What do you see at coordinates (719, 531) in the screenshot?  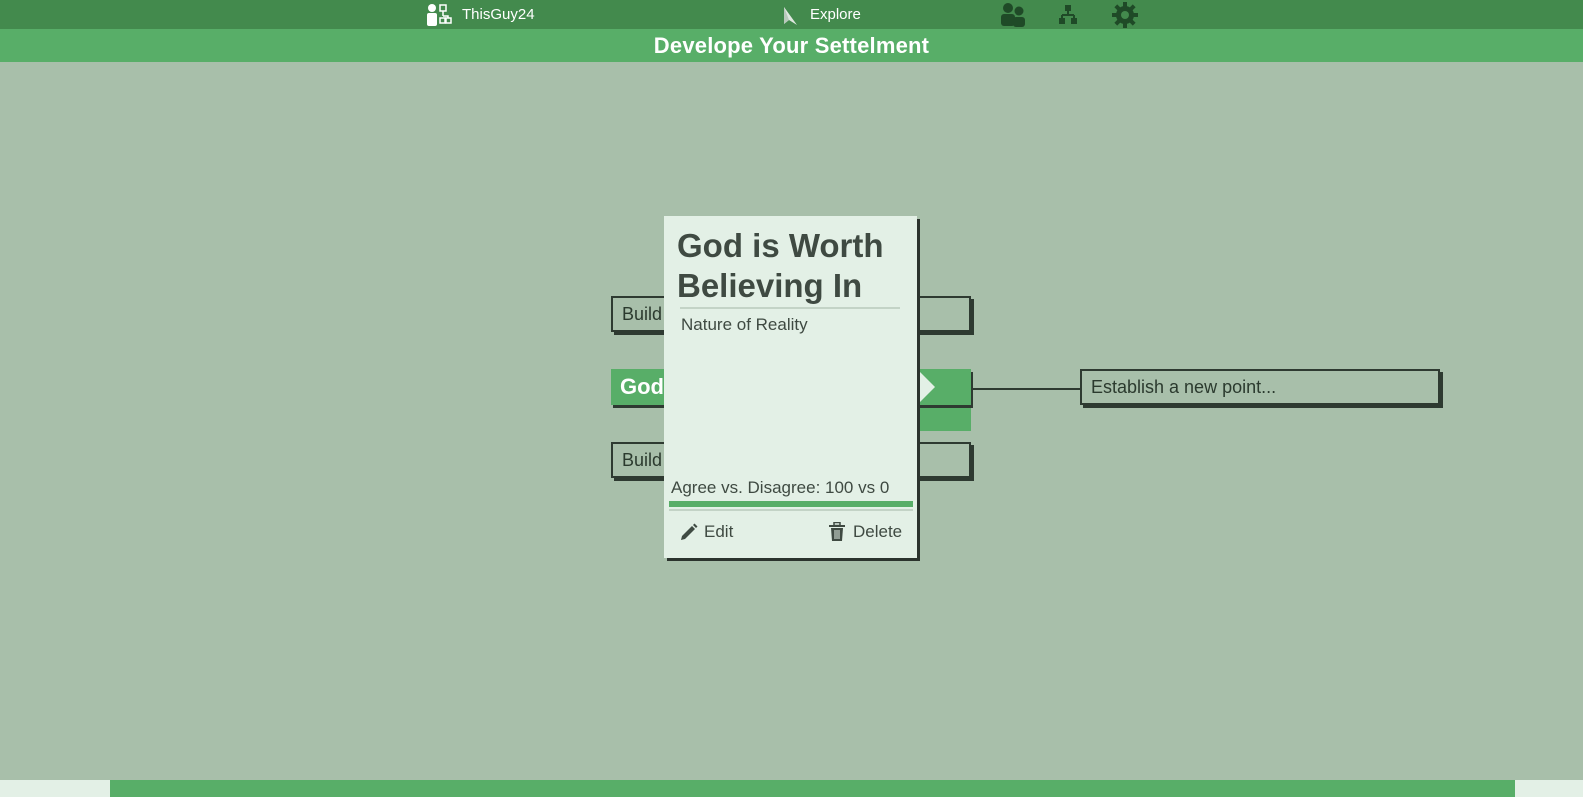 I see `edit-label: Edit` at bounding box center [719, 531].